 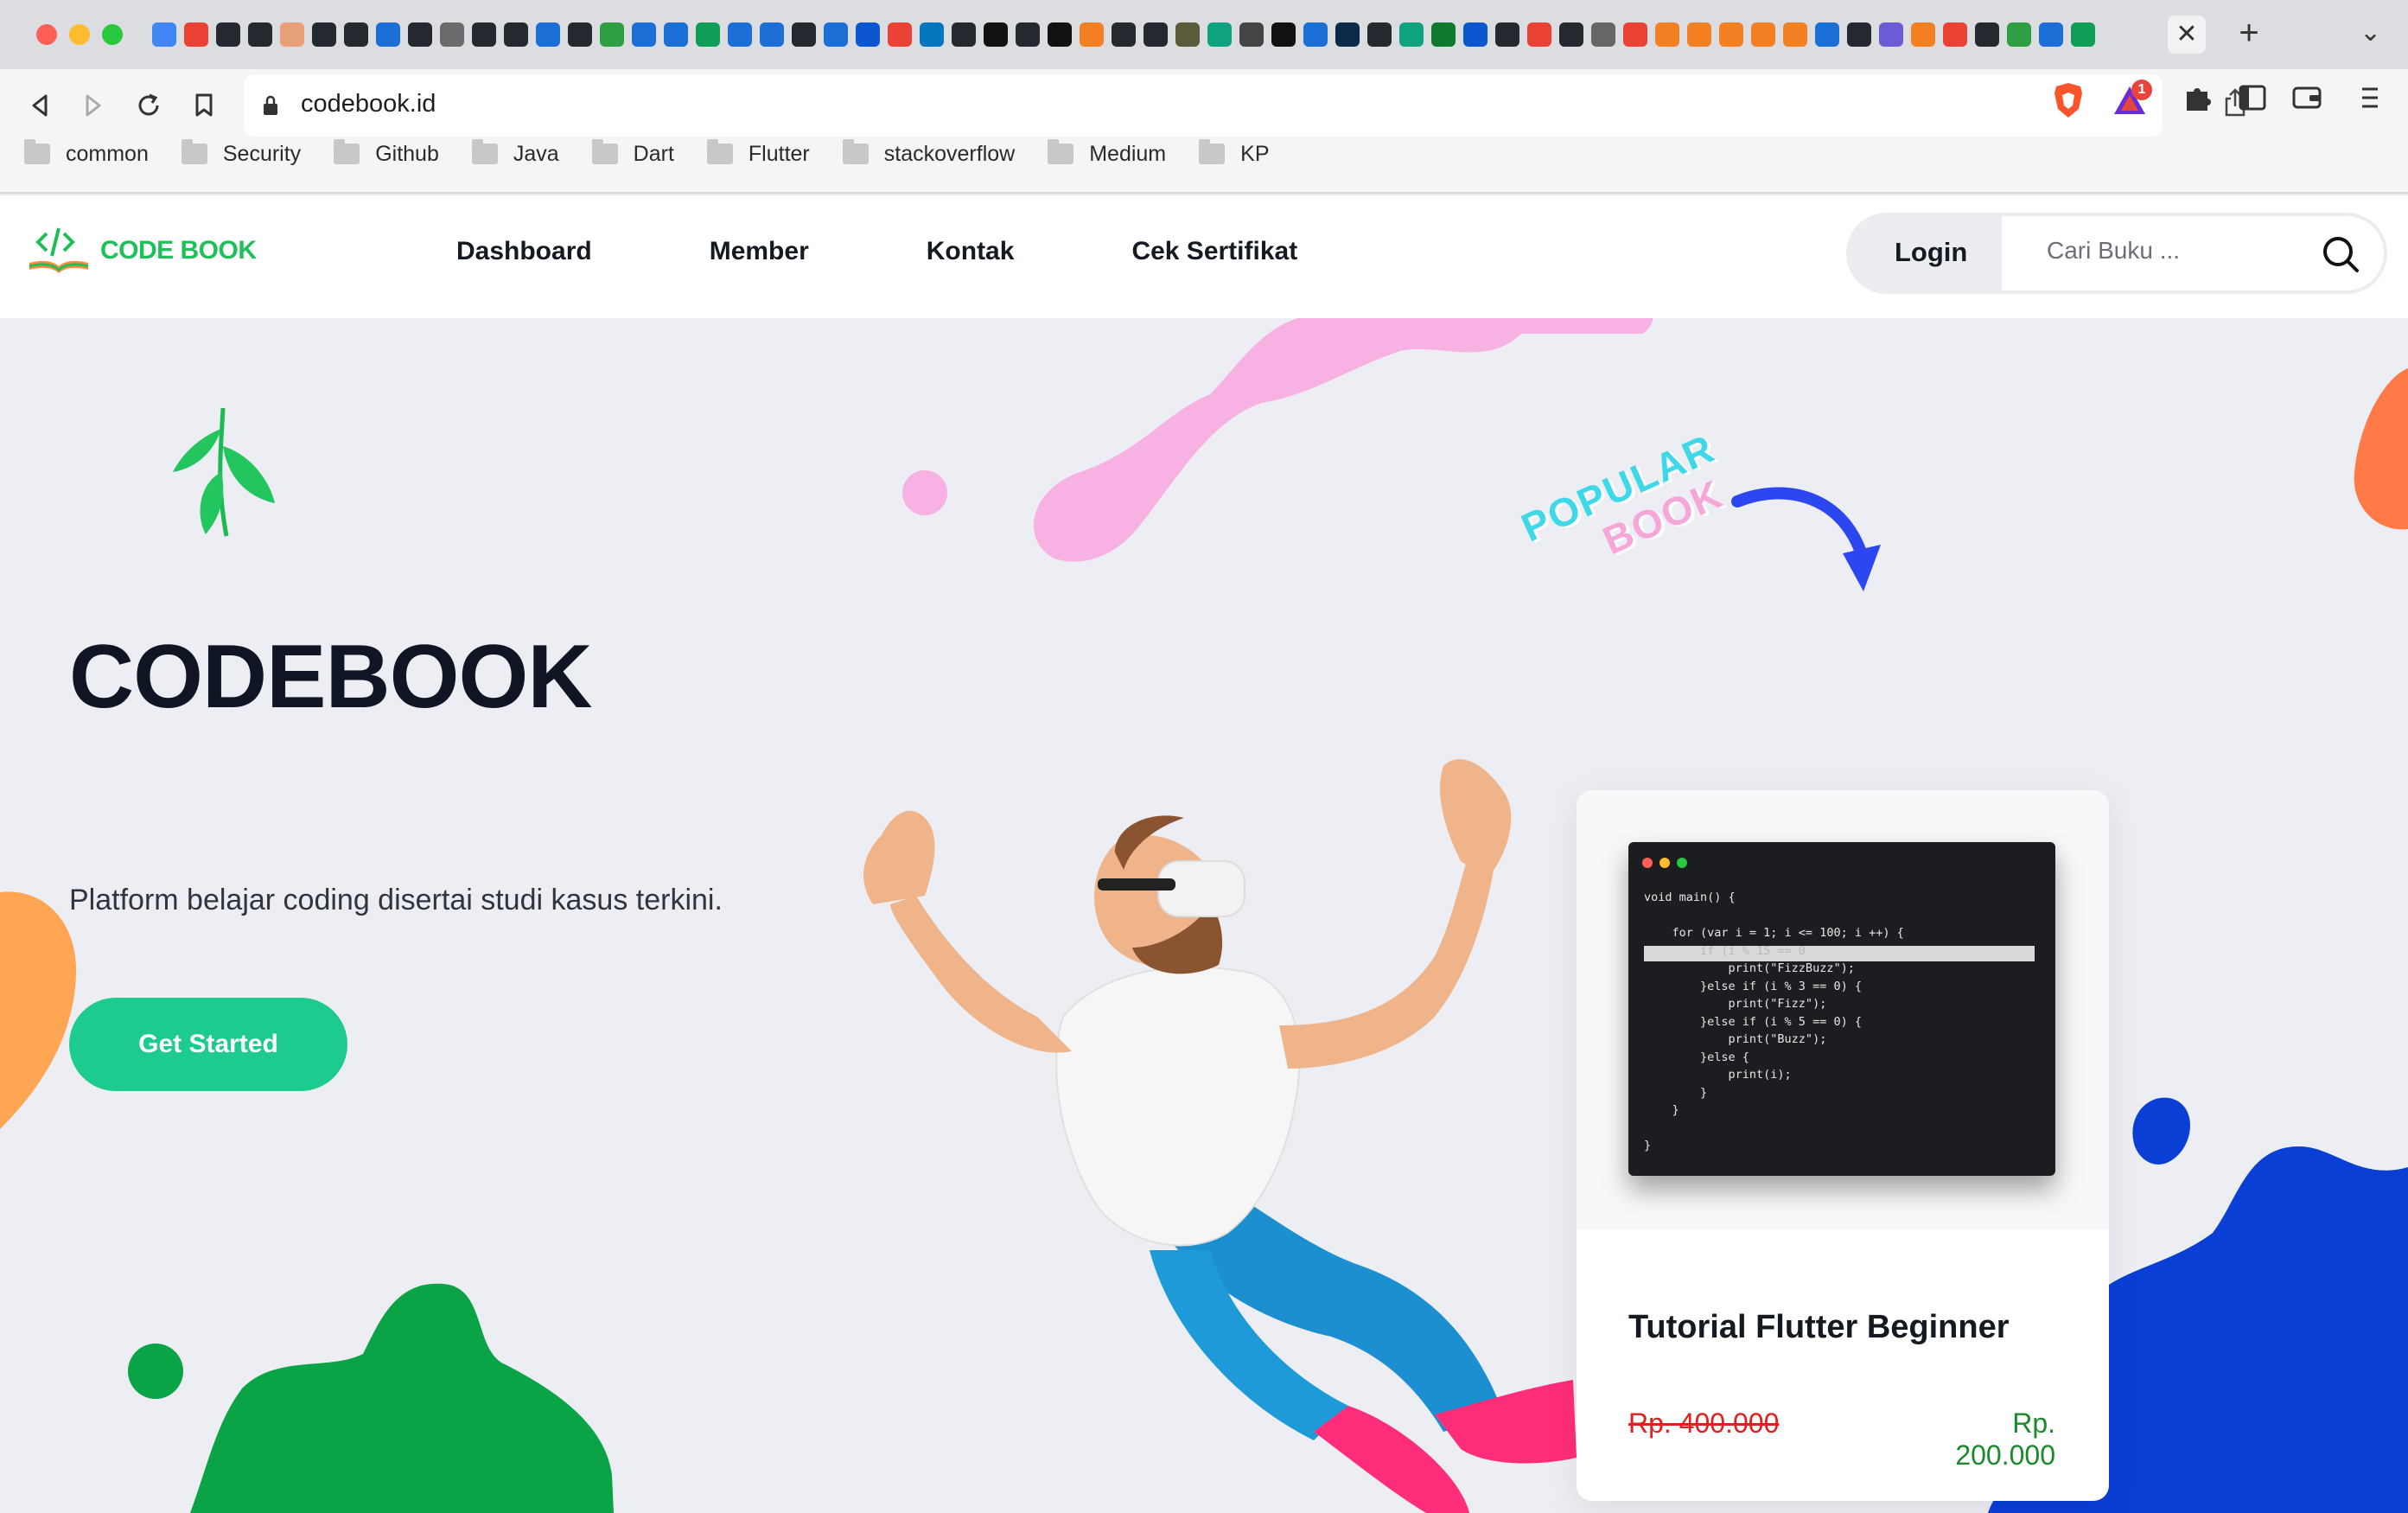 What do you see at coordinates (407, 153) in the screenshot?
I see `bookmark-label: Github` at bounding box center [407, 153].